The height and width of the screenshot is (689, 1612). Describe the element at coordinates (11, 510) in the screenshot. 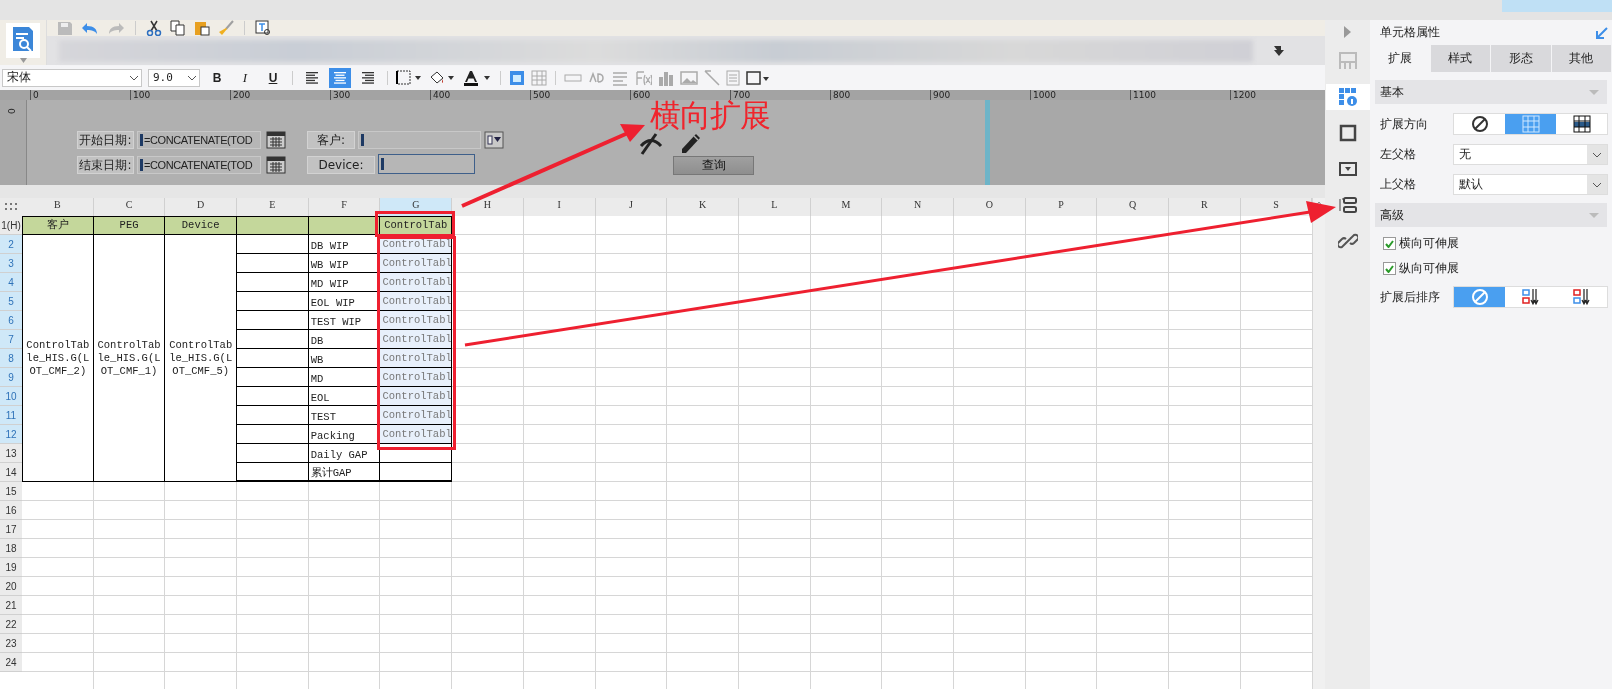

I see `row-number: 16` at that location.